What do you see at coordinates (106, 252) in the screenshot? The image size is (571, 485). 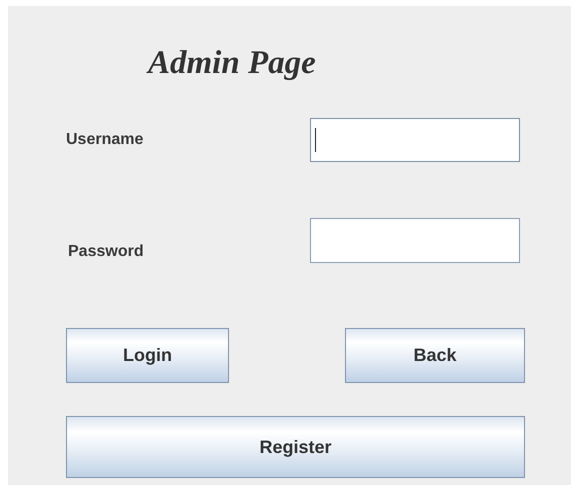 I see `field-label: Password` at bounding box center [106, 252].